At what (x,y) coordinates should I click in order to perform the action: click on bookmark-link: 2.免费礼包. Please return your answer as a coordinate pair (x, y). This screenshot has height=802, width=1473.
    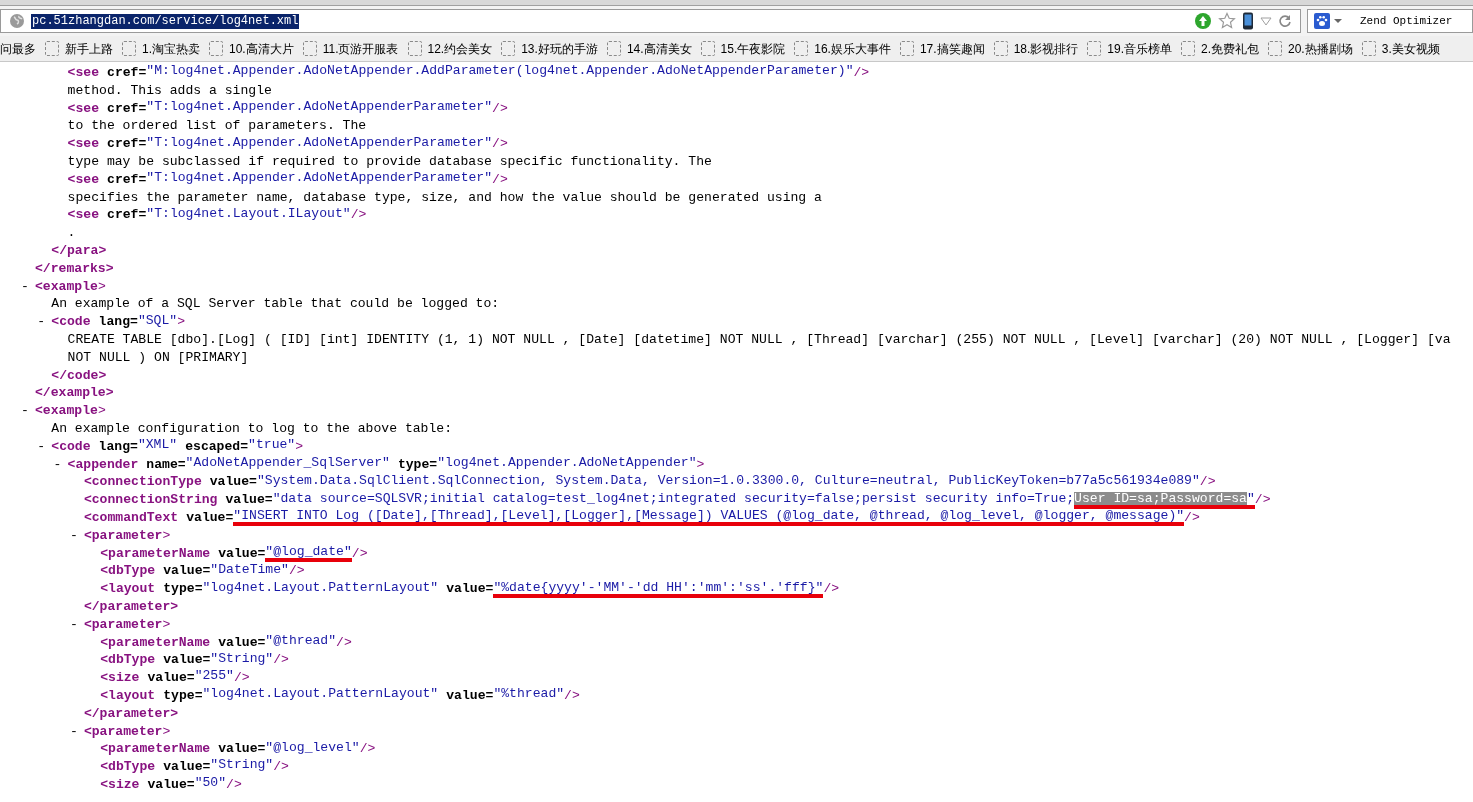
    Looking at the image, I should click on (1230, 48).